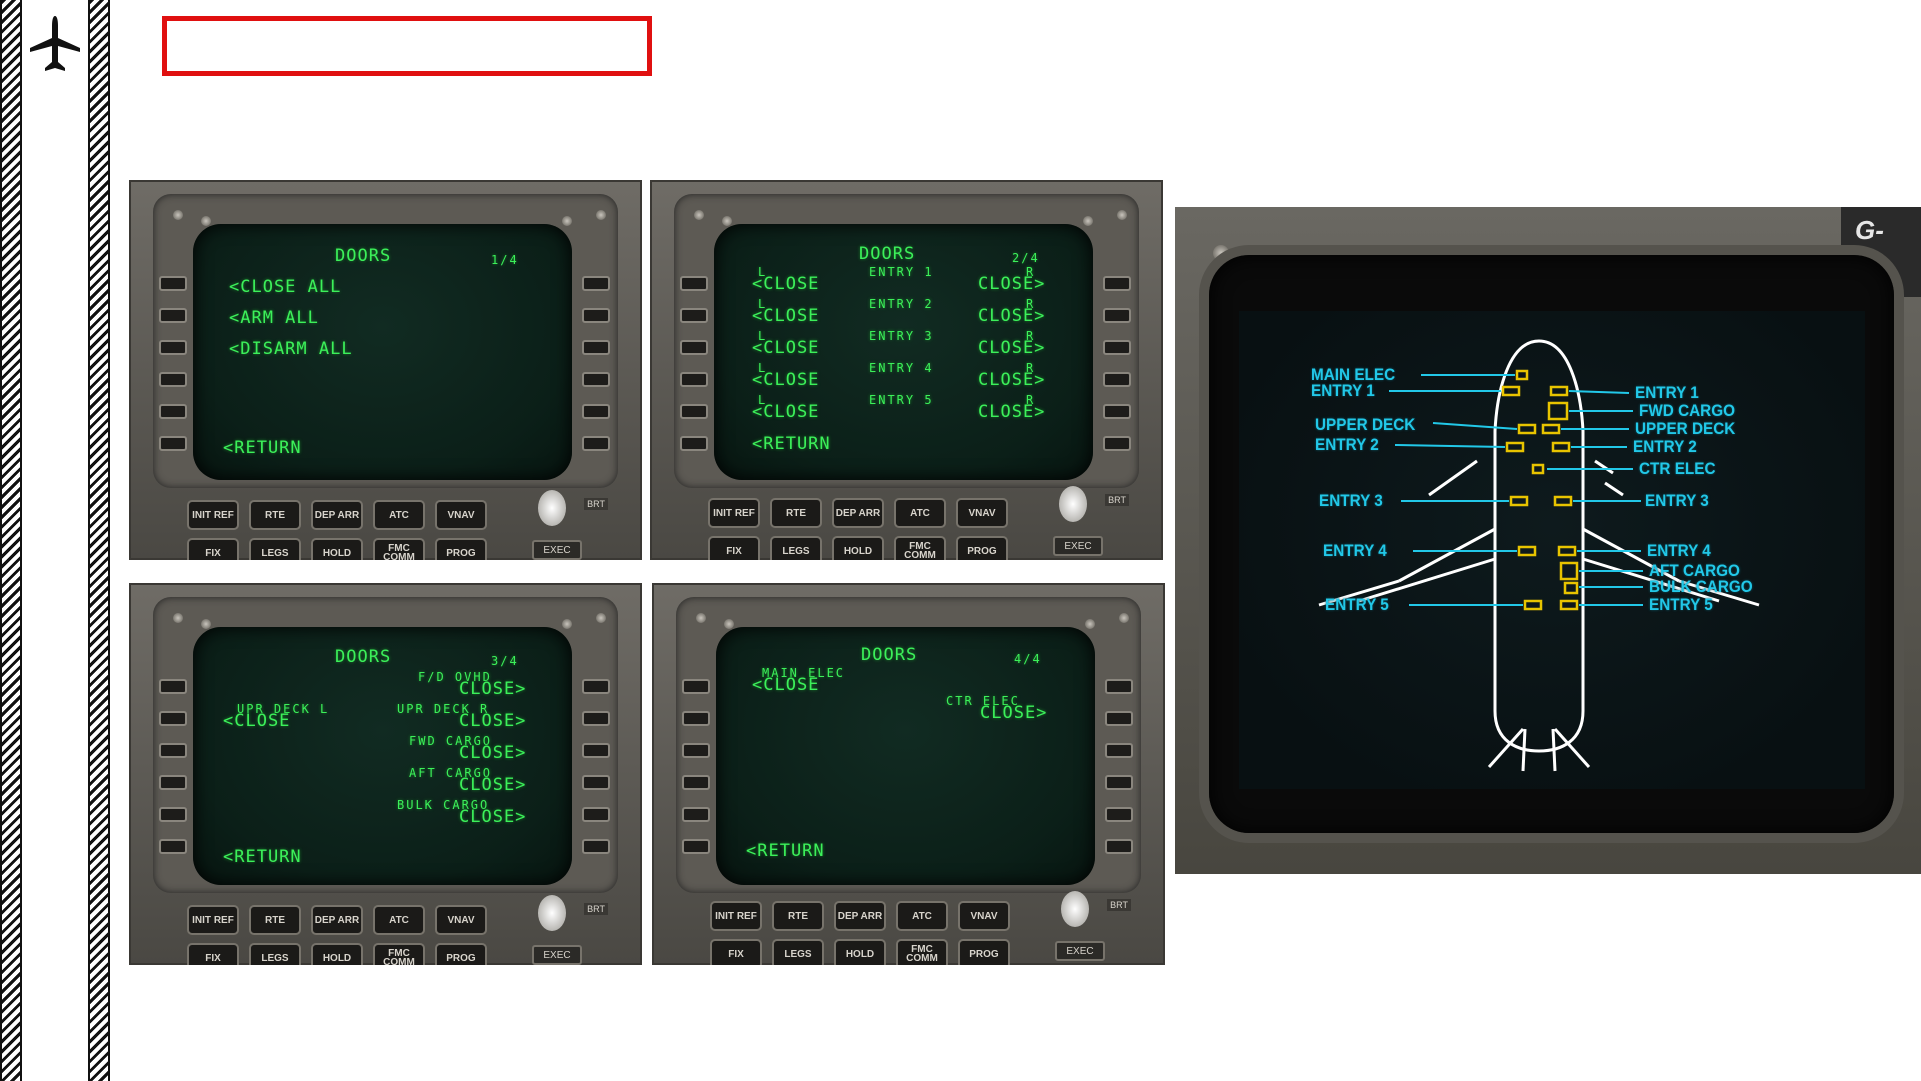  What do you see at coordinates (1011, 284) in the screenshot?
I see `entry-1-close-right: CLOSE>` at bounding box center [1011, 284].